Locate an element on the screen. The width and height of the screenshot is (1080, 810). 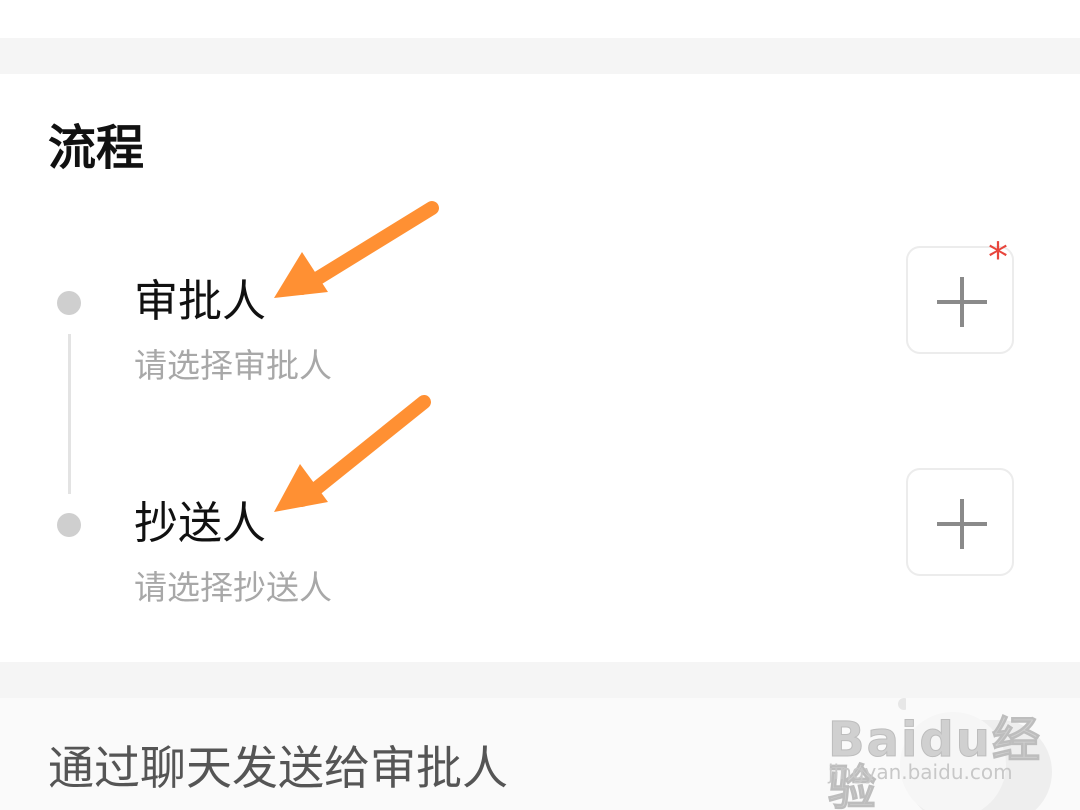
required-marker: * is located at coordinates (998, 258).